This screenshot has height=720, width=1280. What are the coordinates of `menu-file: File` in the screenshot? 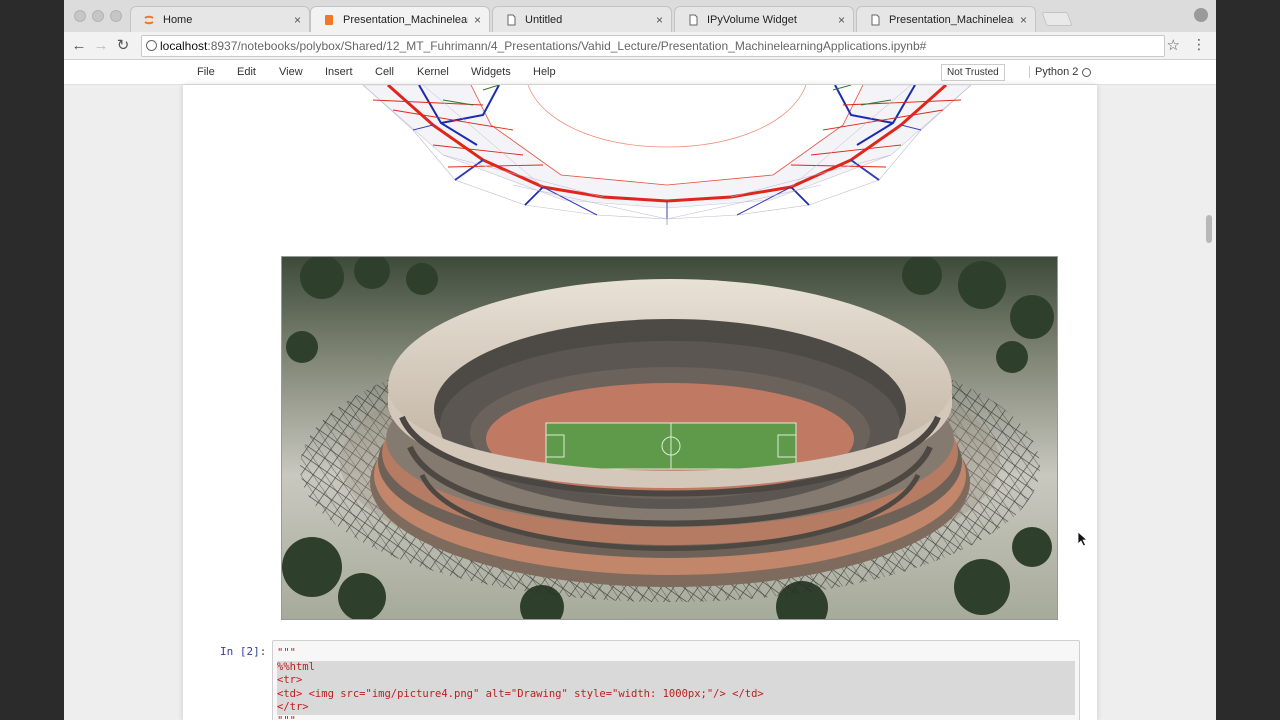 It's located at (206, 72).